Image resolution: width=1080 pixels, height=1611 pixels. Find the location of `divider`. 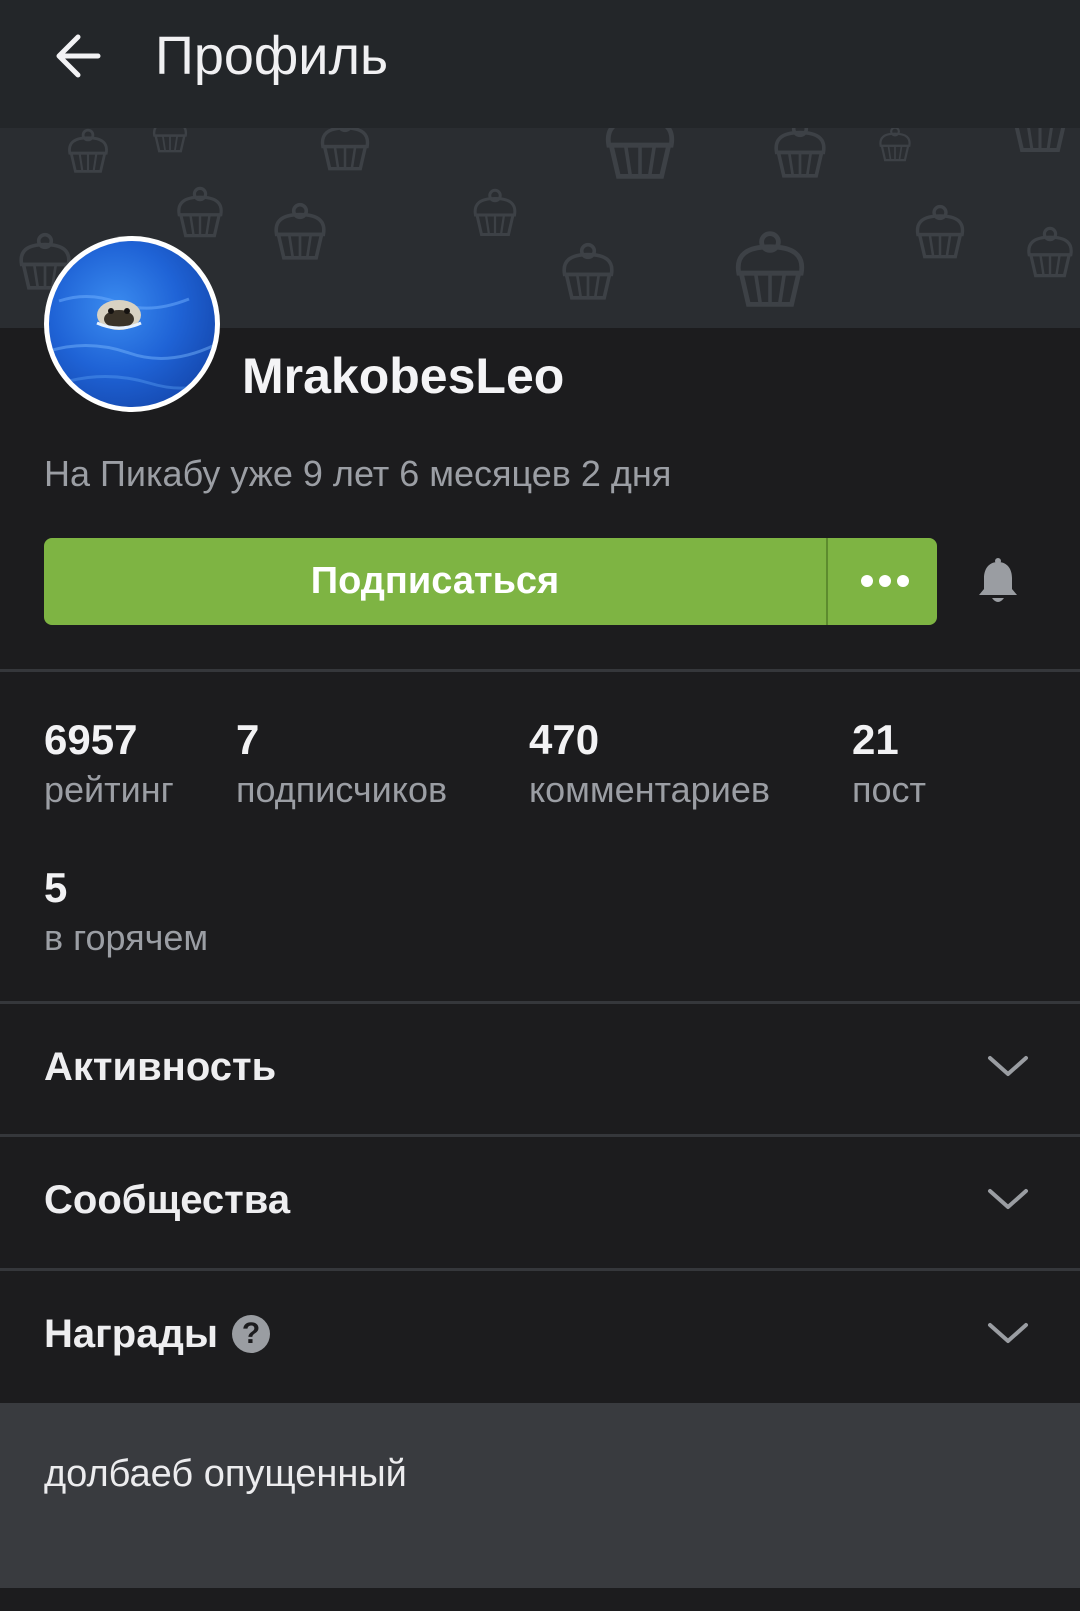

divider is located at coordinates (540, 670).